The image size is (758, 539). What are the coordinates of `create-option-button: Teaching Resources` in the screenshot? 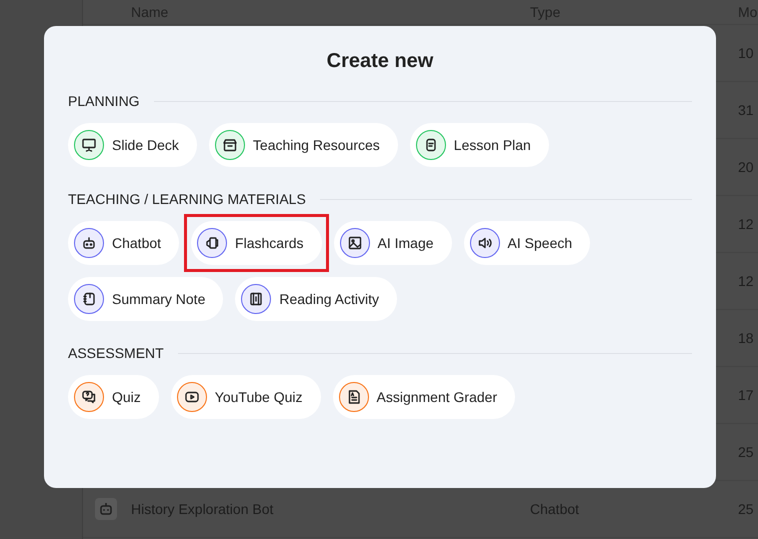 It's located at (303, 145).